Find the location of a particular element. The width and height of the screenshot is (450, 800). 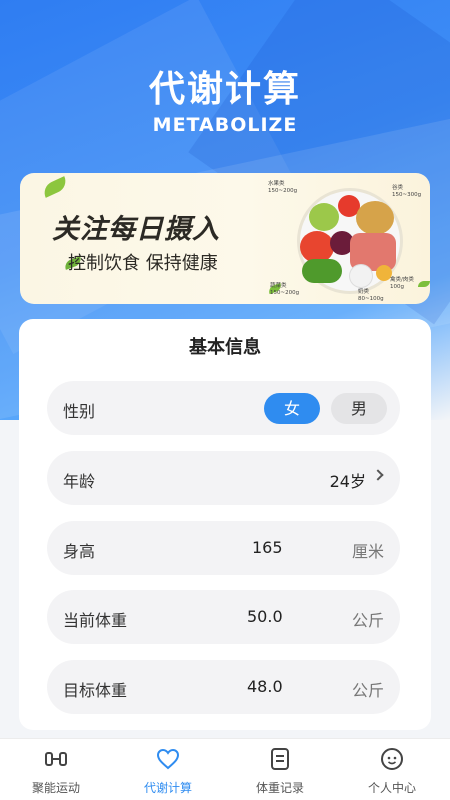

smiley-face-icon is located at coordinates (392, 759).